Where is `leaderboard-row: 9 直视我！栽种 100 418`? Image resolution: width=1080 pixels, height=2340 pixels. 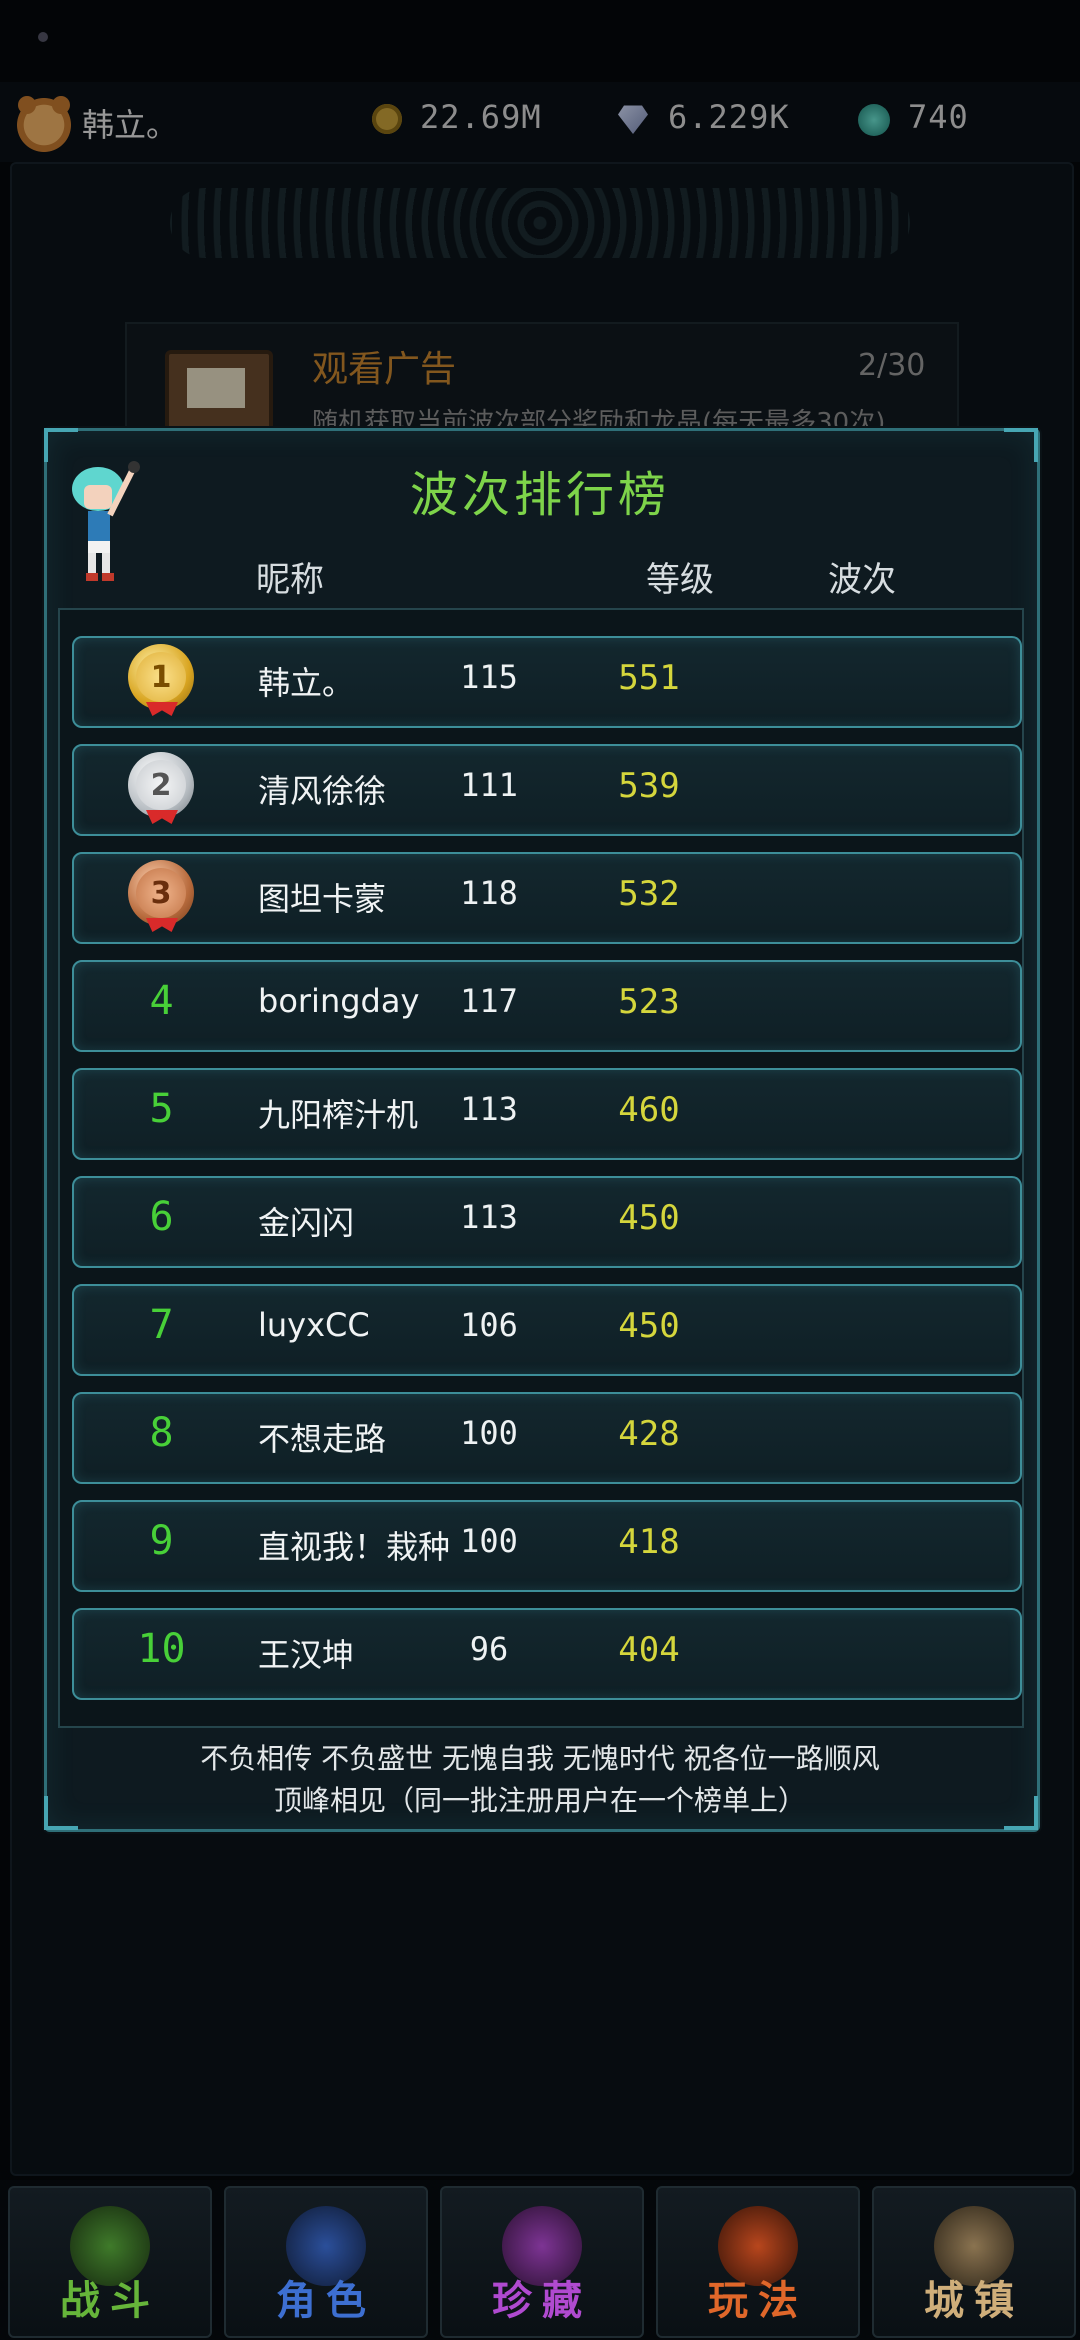 leaderboard-row: 9 直视我！栽种 100 418 is located at coordinates (547, 1546).